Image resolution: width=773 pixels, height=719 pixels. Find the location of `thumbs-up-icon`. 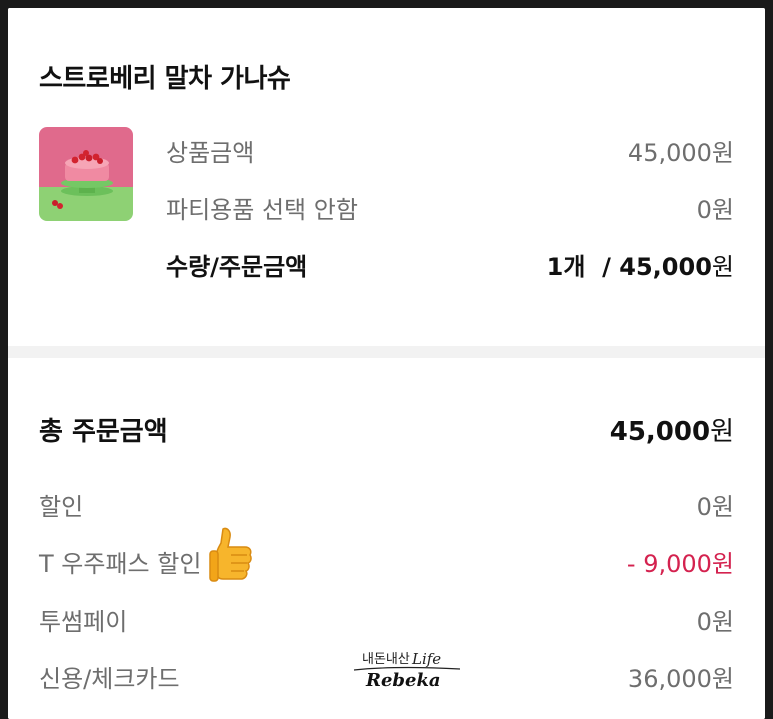

thumbs-up-icon is located at coordinates (231, 555).